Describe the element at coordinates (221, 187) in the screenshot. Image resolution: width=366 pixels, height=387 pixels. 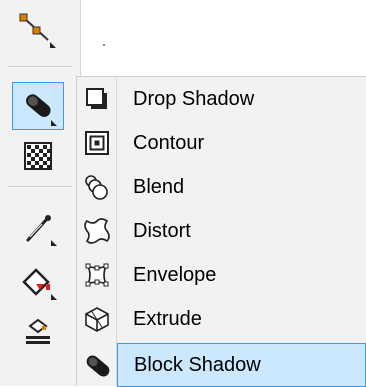
I see `menu-item-blend: Blend` at that location.